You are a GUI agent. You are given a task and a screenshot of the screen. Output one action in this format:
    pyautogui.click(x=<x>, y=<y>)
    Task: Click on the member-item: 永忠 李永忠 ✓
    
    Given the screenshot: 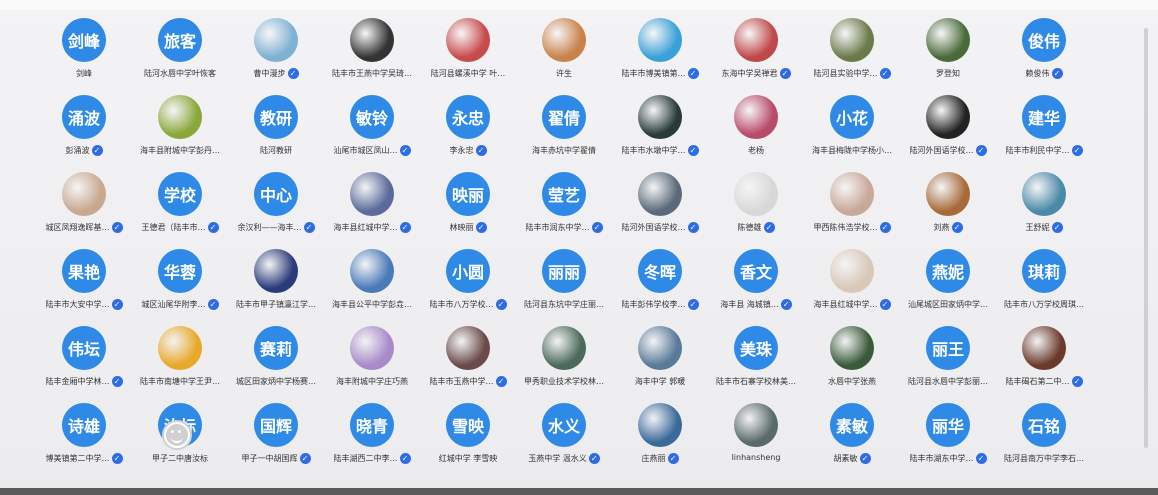 What is the action you would take?
    pyautogui.click(x=468, y=125)
    